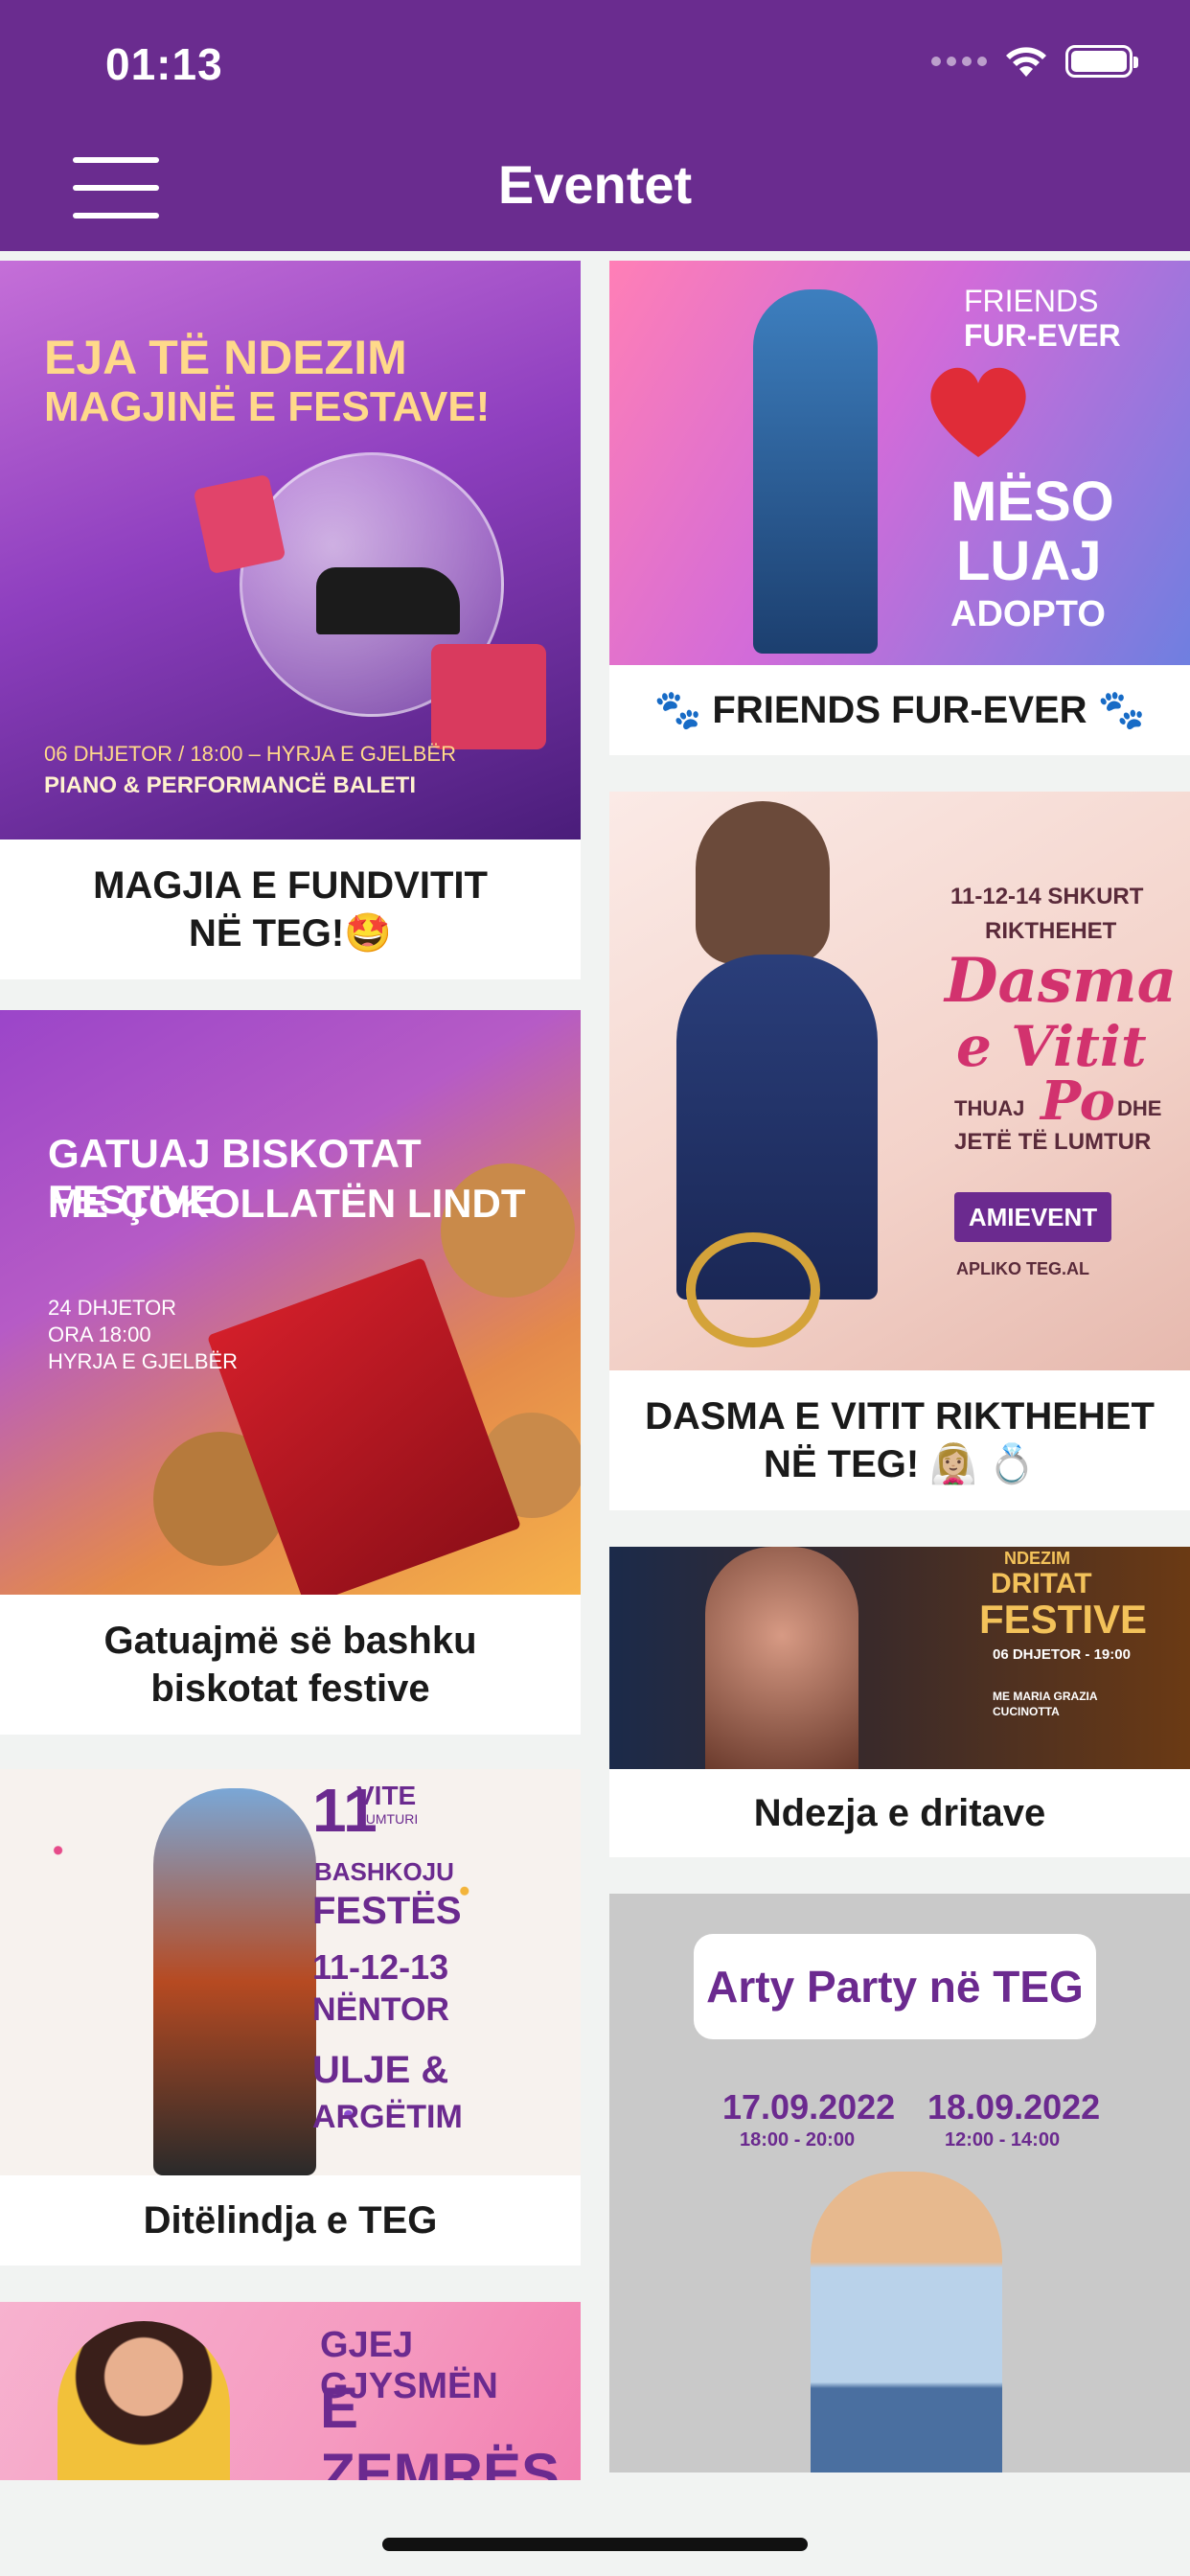  What do you see at coordinates (798, 2139) in the screenshot?
I see `poster-time: 18:00 - 20:00` at bounding box center [798, 2139].